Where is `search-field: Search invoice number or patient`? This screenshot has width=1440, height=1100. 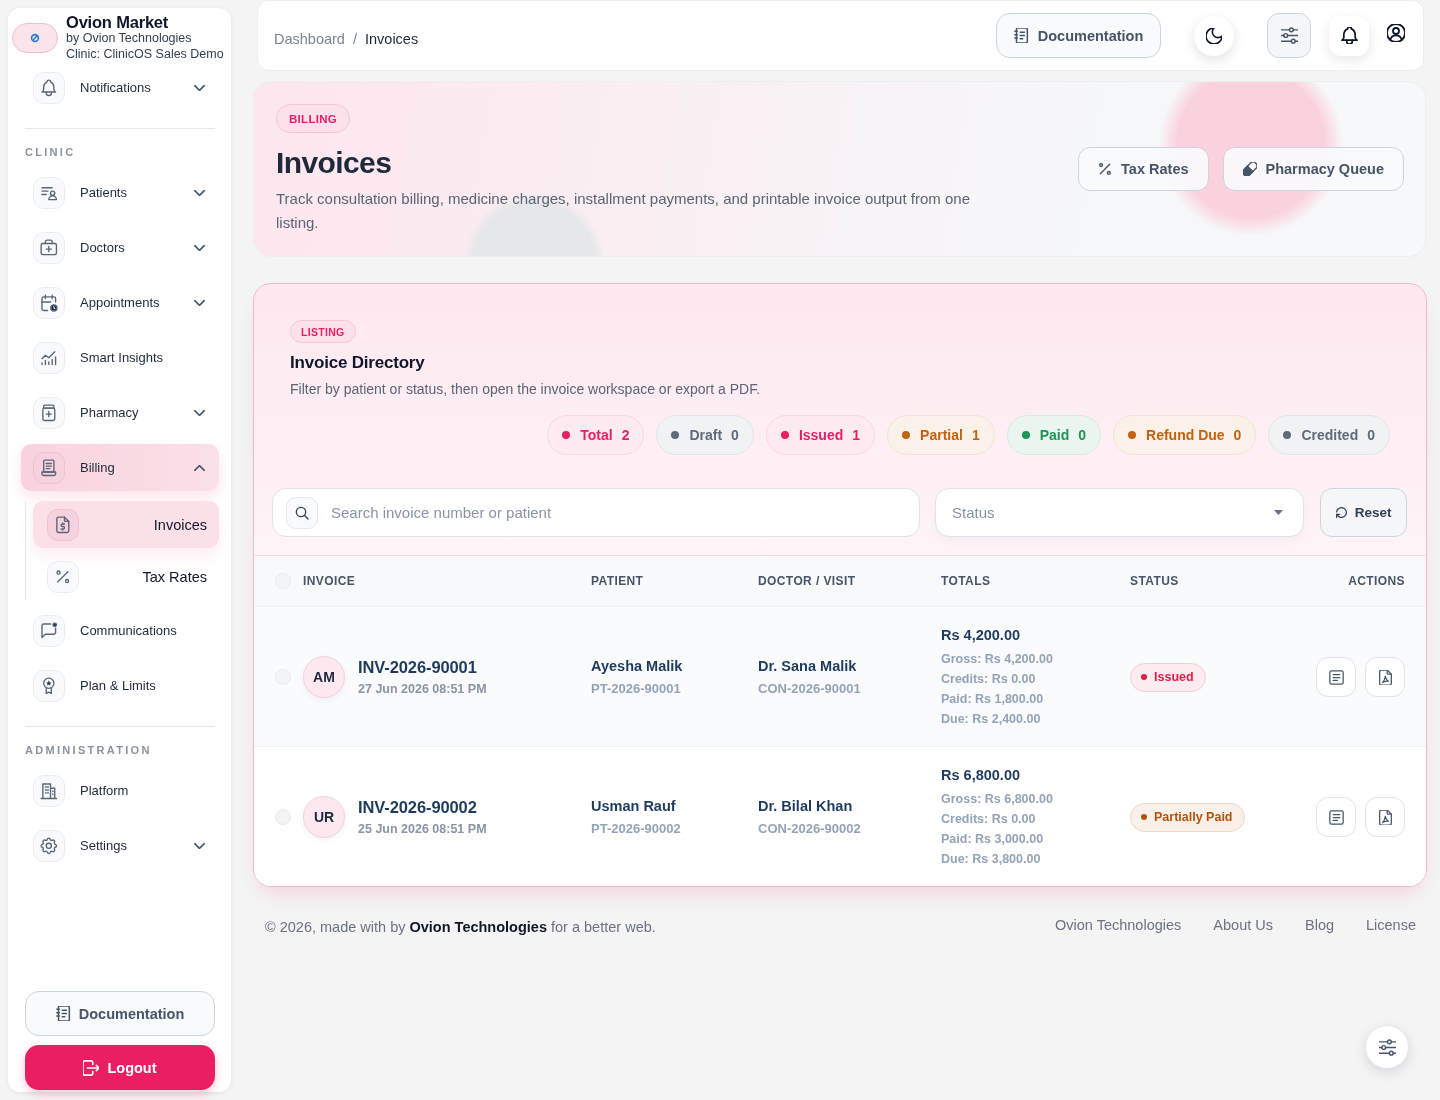 search-field: Search invoice number or patient is located at coordinates (596, 512).